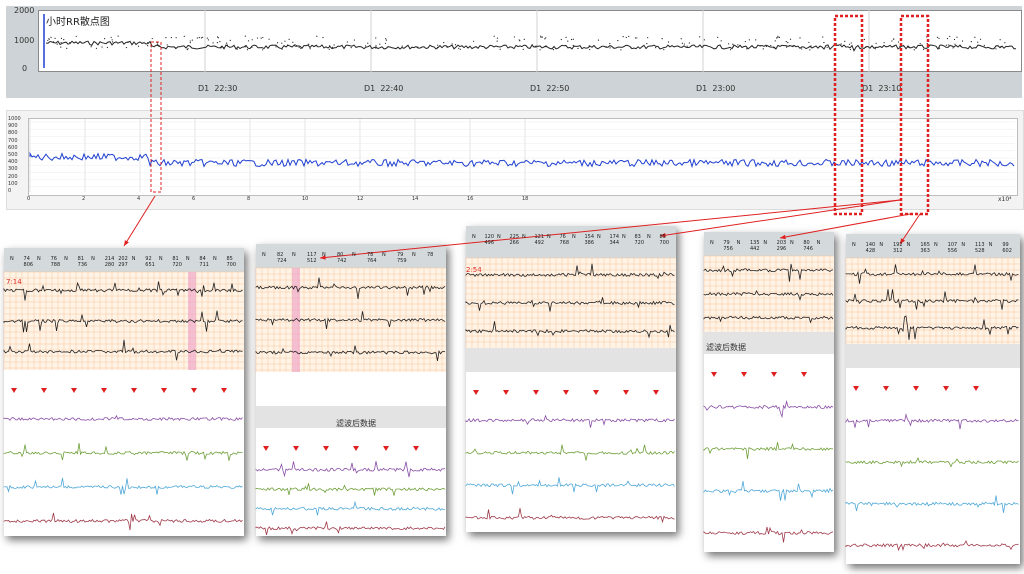  What do you see at coordinates (728, 249) in the screenshot?
I see `rr-interval-label: 756` at bounding box center [728, 249].